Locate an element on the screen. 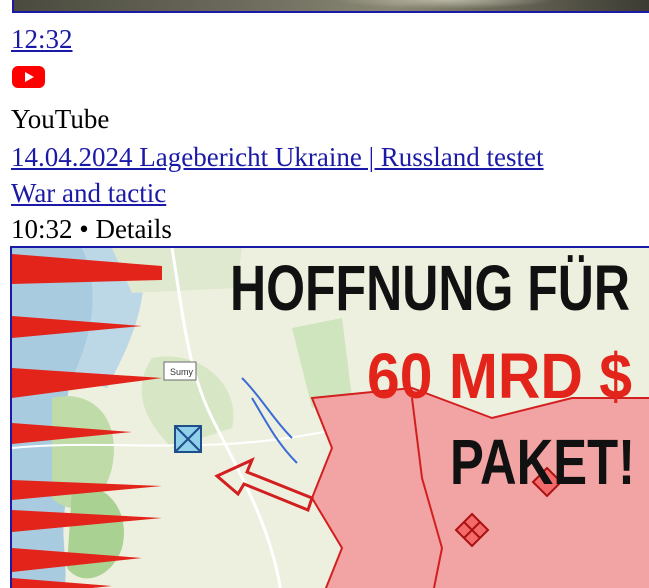 The height and width of the screenshot is (588, 649). channel-link: War and tactic is located at coordinates (88, 193).